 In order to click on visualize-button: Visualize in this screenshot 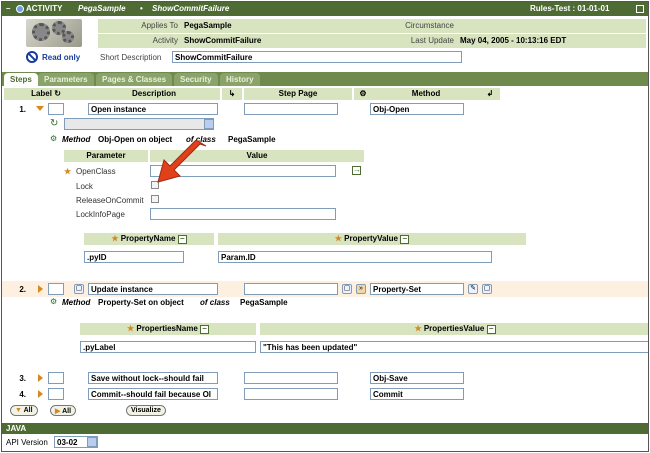, I will do `click(146, 410)`.